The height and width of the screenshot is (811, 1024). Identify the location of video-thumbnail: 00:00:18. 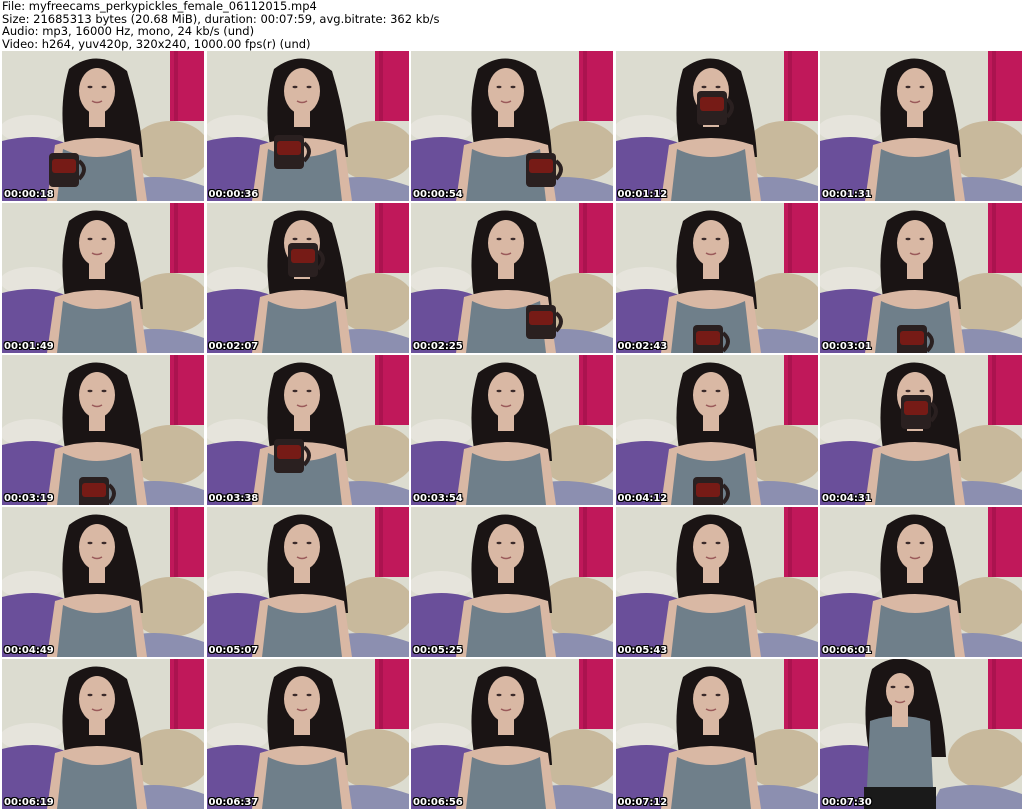
(103, 126).